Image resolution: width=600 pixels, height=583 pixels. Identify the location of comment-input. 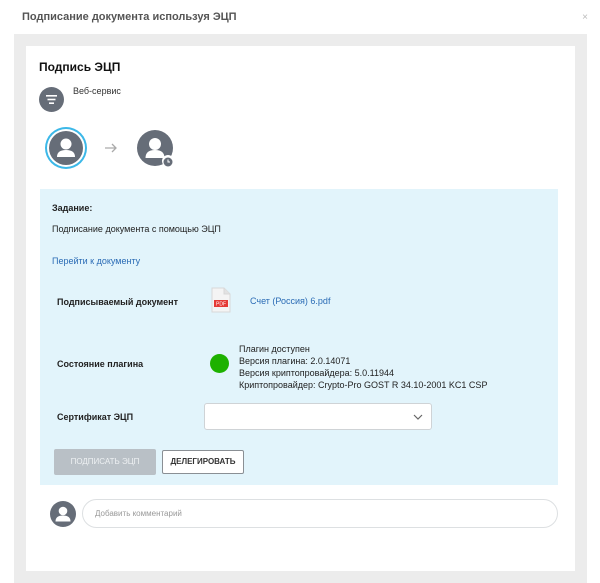
(320, 513).